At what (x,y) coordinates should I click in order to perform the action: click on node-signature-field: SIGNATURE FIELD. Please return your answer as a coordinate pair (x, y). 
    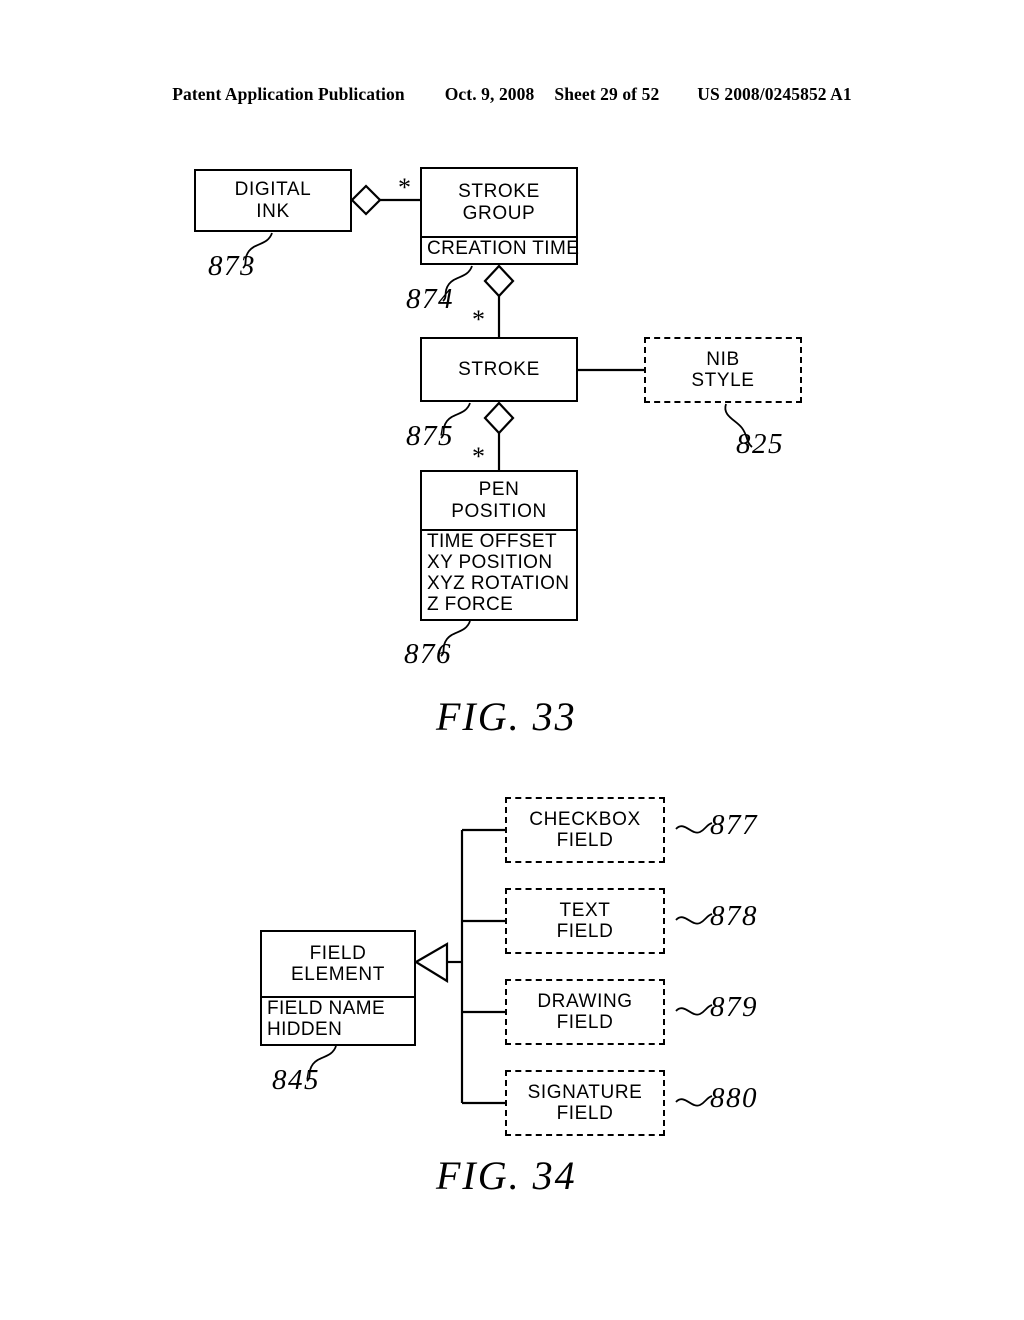
    Looking at the image, I should click on (585, 1103).